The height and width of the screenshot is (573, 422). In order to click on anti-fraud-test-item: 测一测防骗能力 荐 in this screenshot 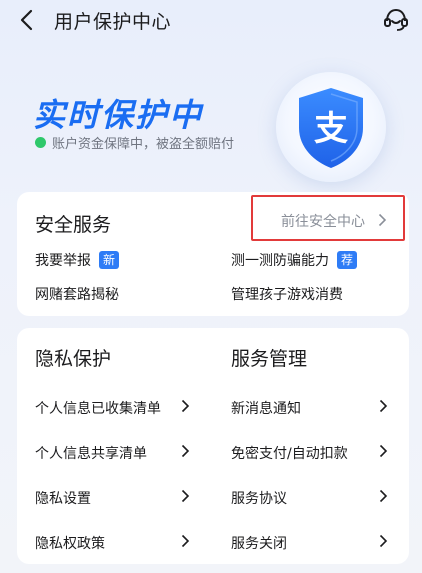, I will do `click(294, 260)`.